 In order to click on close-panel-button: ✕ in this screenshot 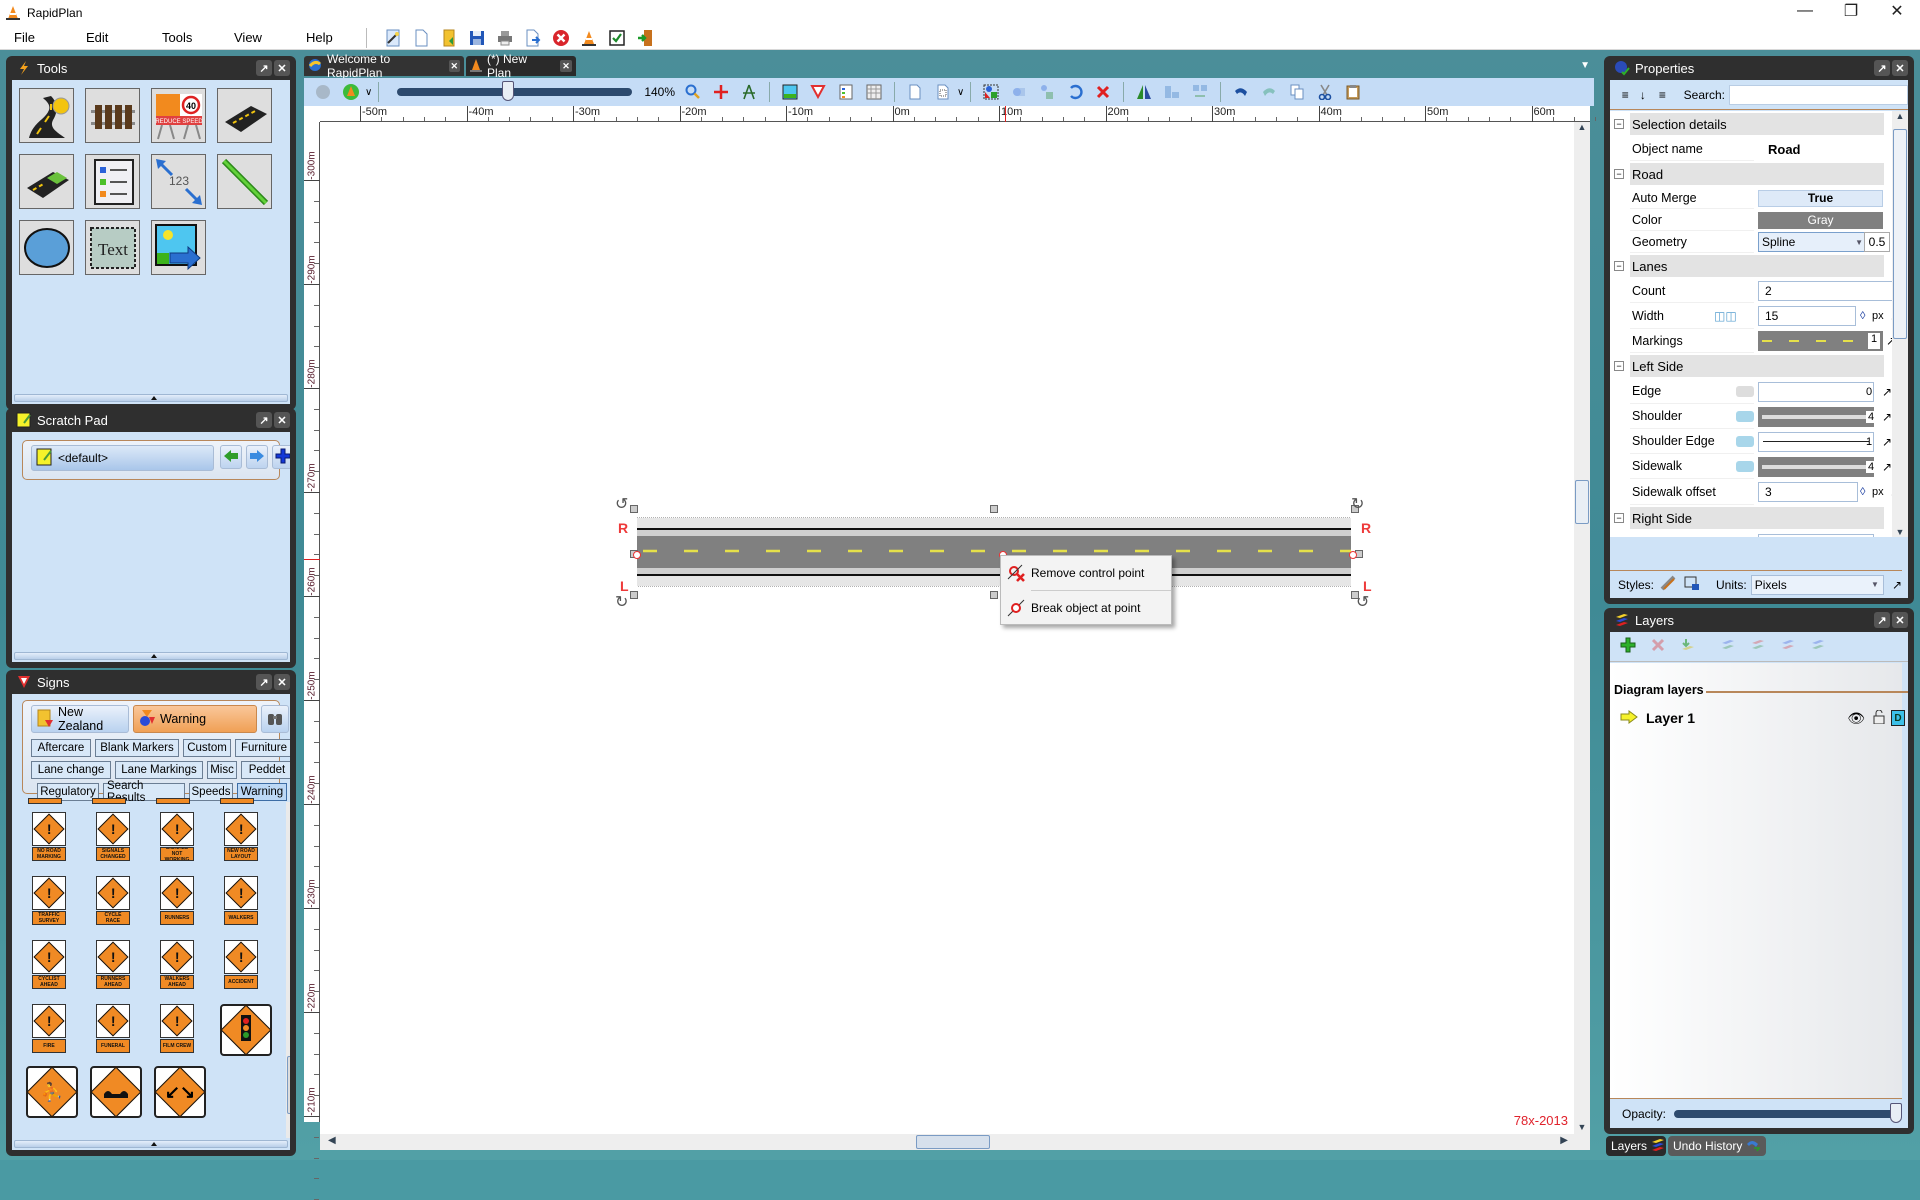, I will do `click(282, 682)`.